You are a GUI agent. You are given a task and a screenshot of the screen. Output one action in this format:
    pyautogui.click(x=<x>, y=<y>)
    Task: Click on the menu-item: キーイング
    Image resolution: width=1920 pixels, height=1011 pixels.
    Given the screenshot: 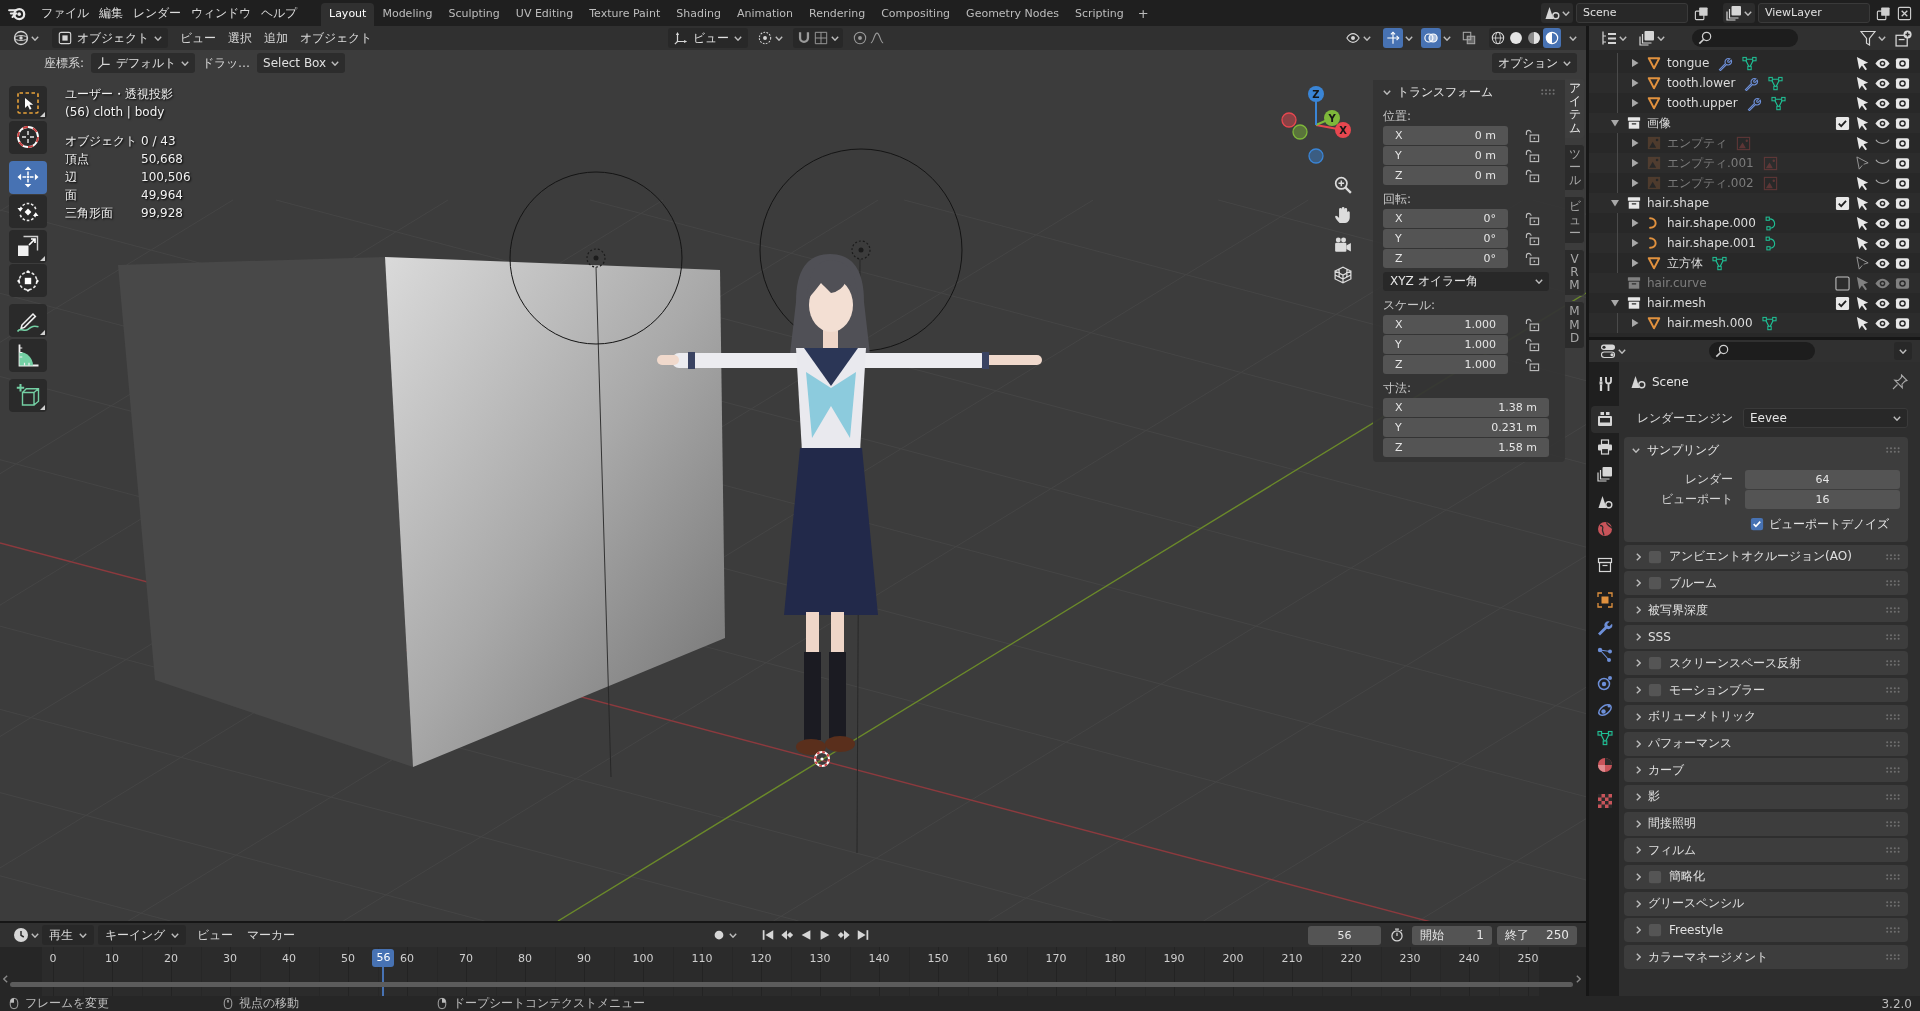 What is the action you would take?
    pyautogui.click(x=142, y=935)
    